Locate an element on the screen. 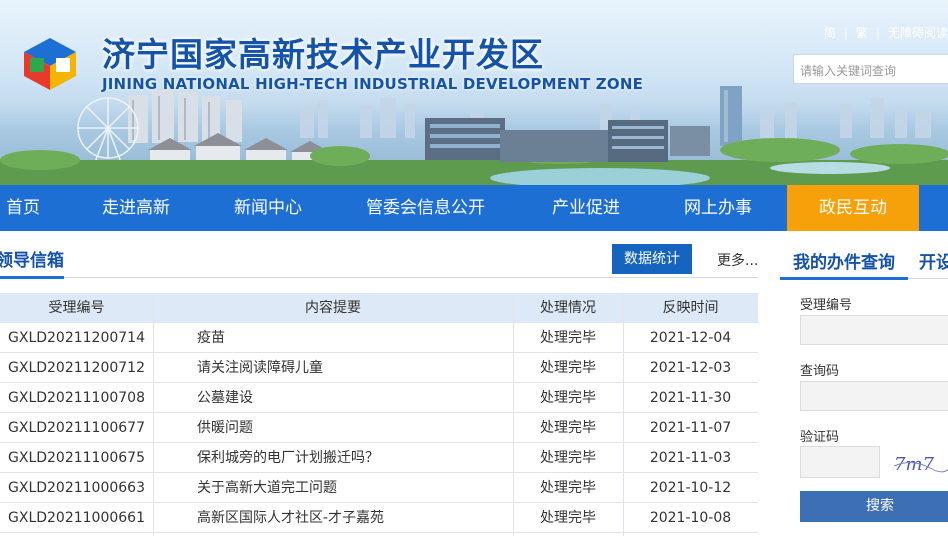 This screenshot has height=550, width=948. table-row: GXLD20211100677 供暖问题 处理完毕 2021-11-07 is located at coordinates (379, 428).